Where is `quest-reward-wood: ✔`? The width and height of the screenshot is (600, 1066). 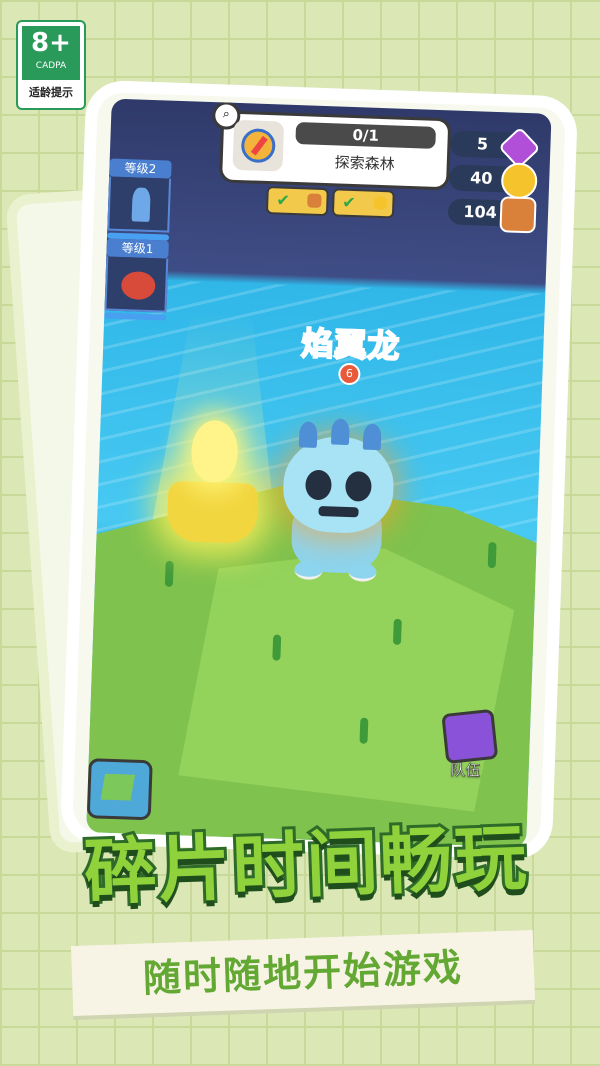
quest-reward-wood: ✔ is located at coordinates (297, 201).